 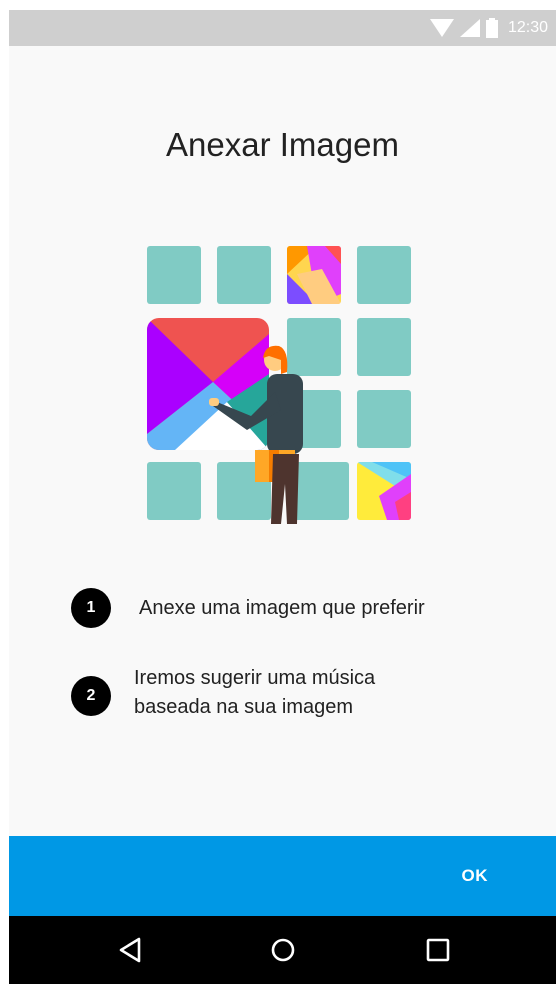 What do you see at coordinates (131, 950) in the screenshot?
I see `back-icon` at bounding box center [131, 950].